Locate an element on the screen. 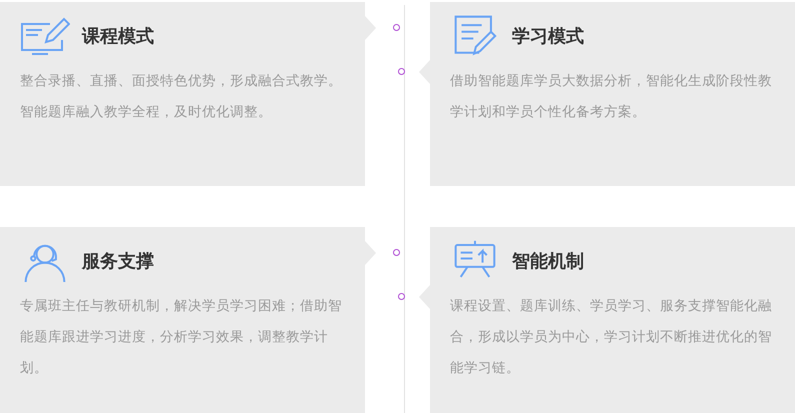 This screenshot has height=413, width=795. card-text: 专属班主任与教研机制，解决学员学习困难；借助智能题库跟进学习进度，分析学习效果，调整教学计划。 is located at coordinates (181, 337).